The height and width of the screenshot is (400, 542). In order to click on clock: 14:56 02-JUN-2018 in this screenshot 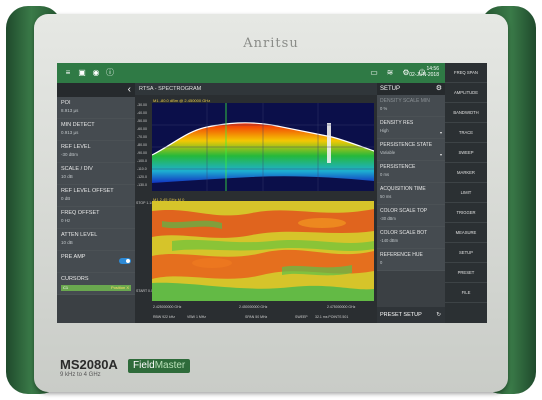, I will do `click(424, 72)`.